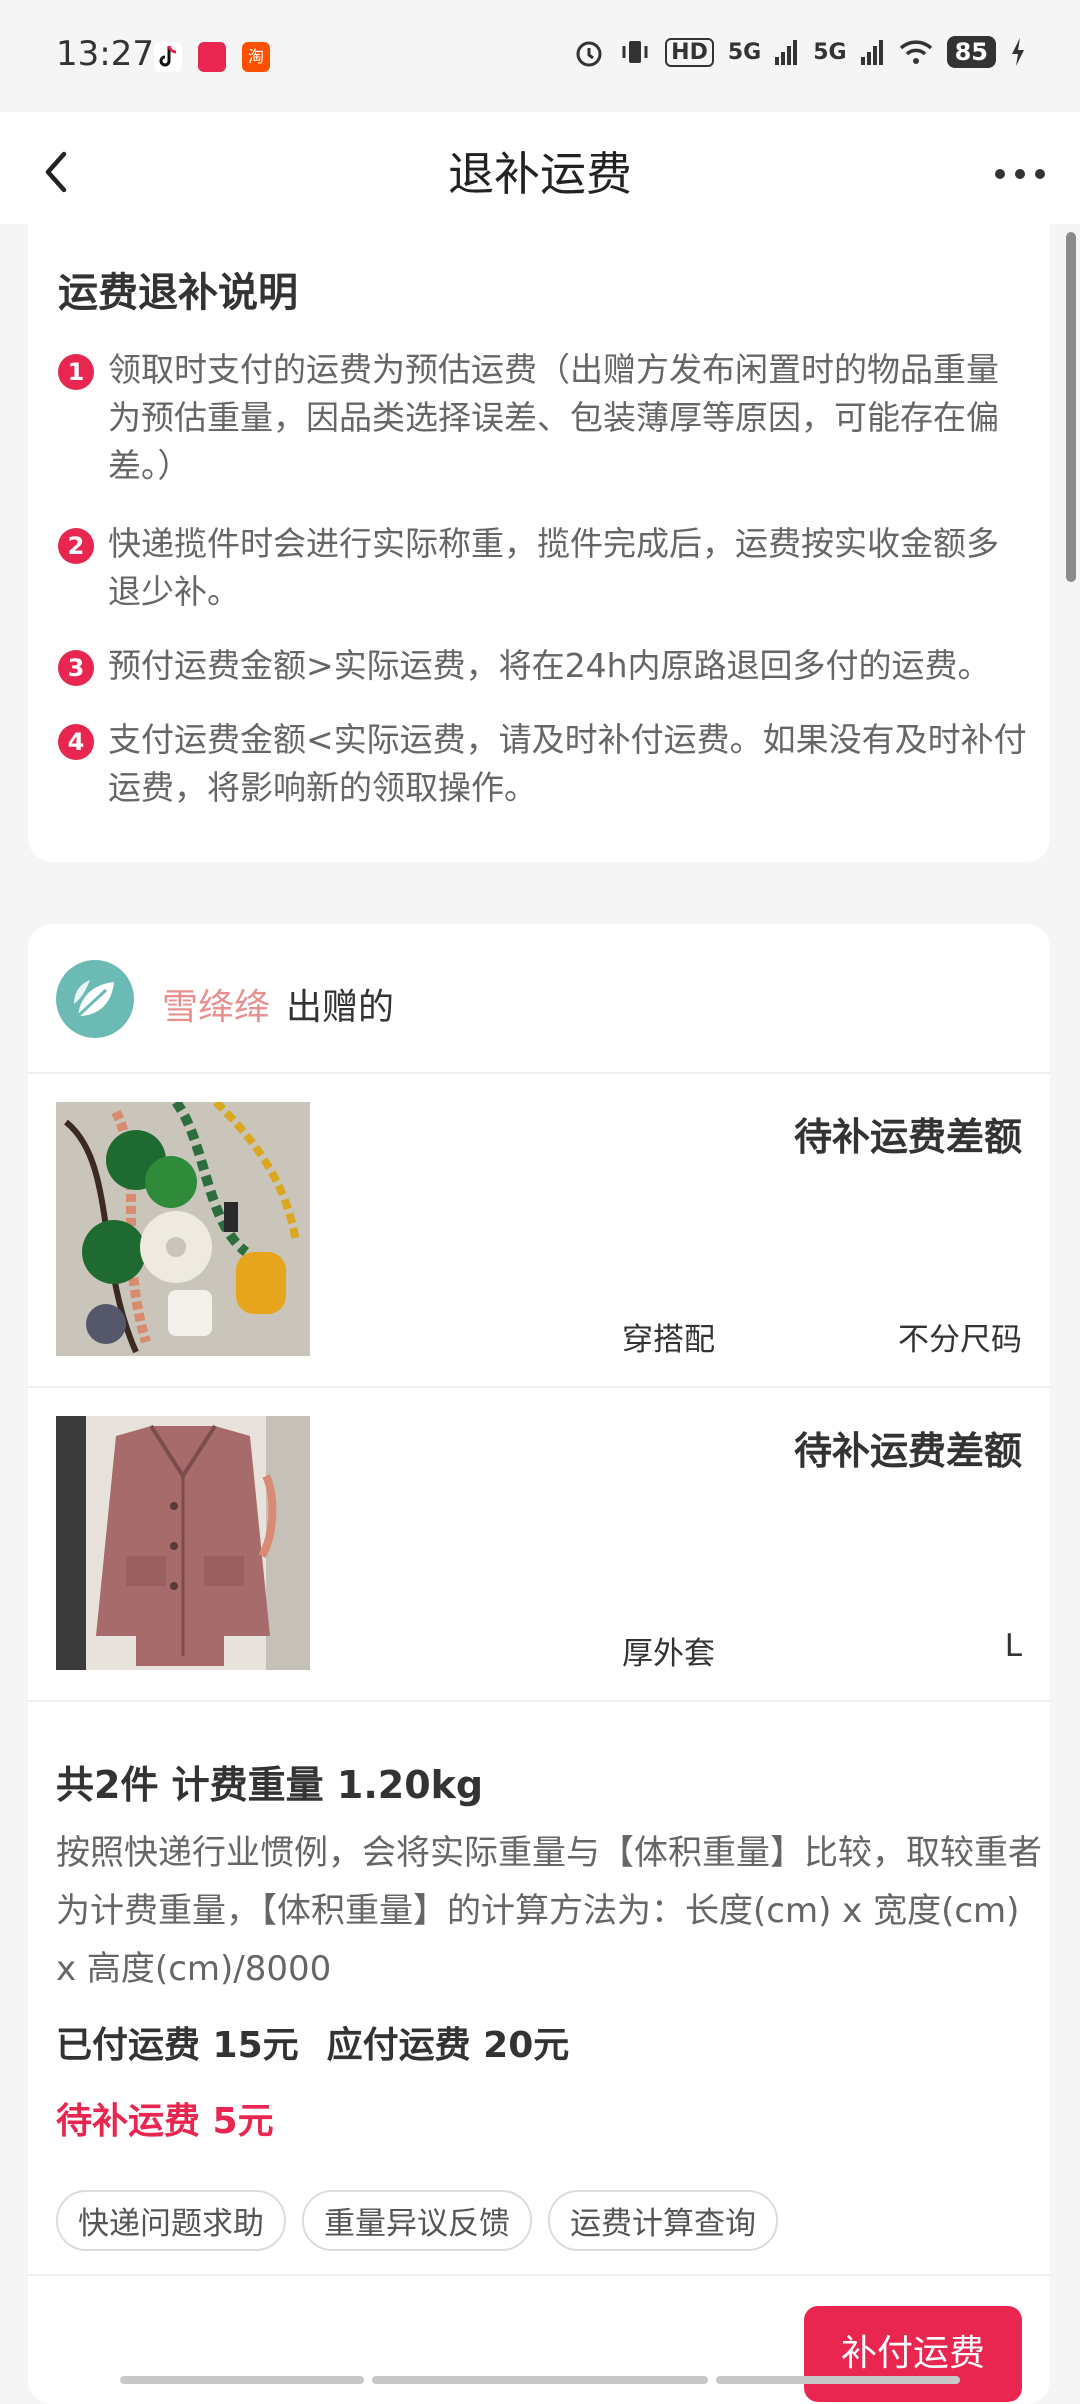 The height and width of the screenshot is (2404, 1080). Describe the element at coordinates (1013, 1646) in the screenshot. I see `item-size: L` at that location.